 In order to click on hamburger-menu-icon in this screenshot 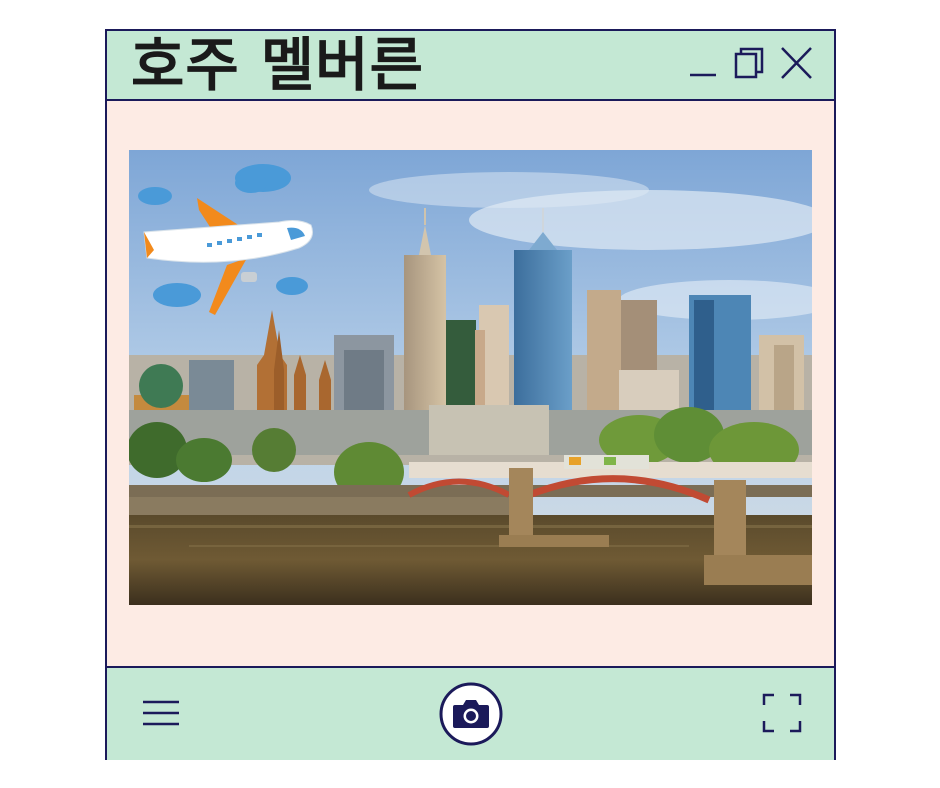, I will do `click(161, 713)`.